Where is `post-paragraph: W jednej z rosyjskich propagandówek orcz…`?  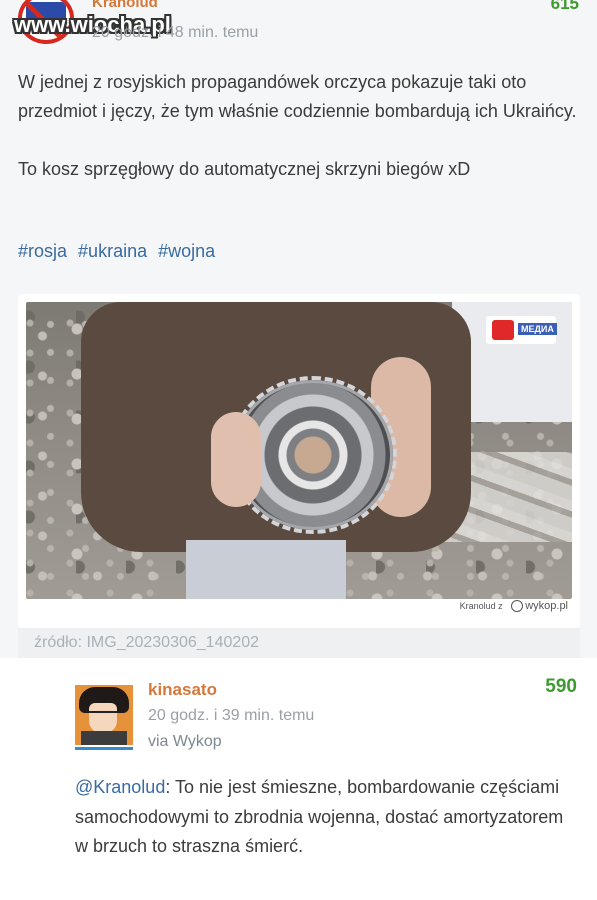 post-paragraph: W jednej z rosyjskich propagandówek orcz… is located at coordinates (297, 96).